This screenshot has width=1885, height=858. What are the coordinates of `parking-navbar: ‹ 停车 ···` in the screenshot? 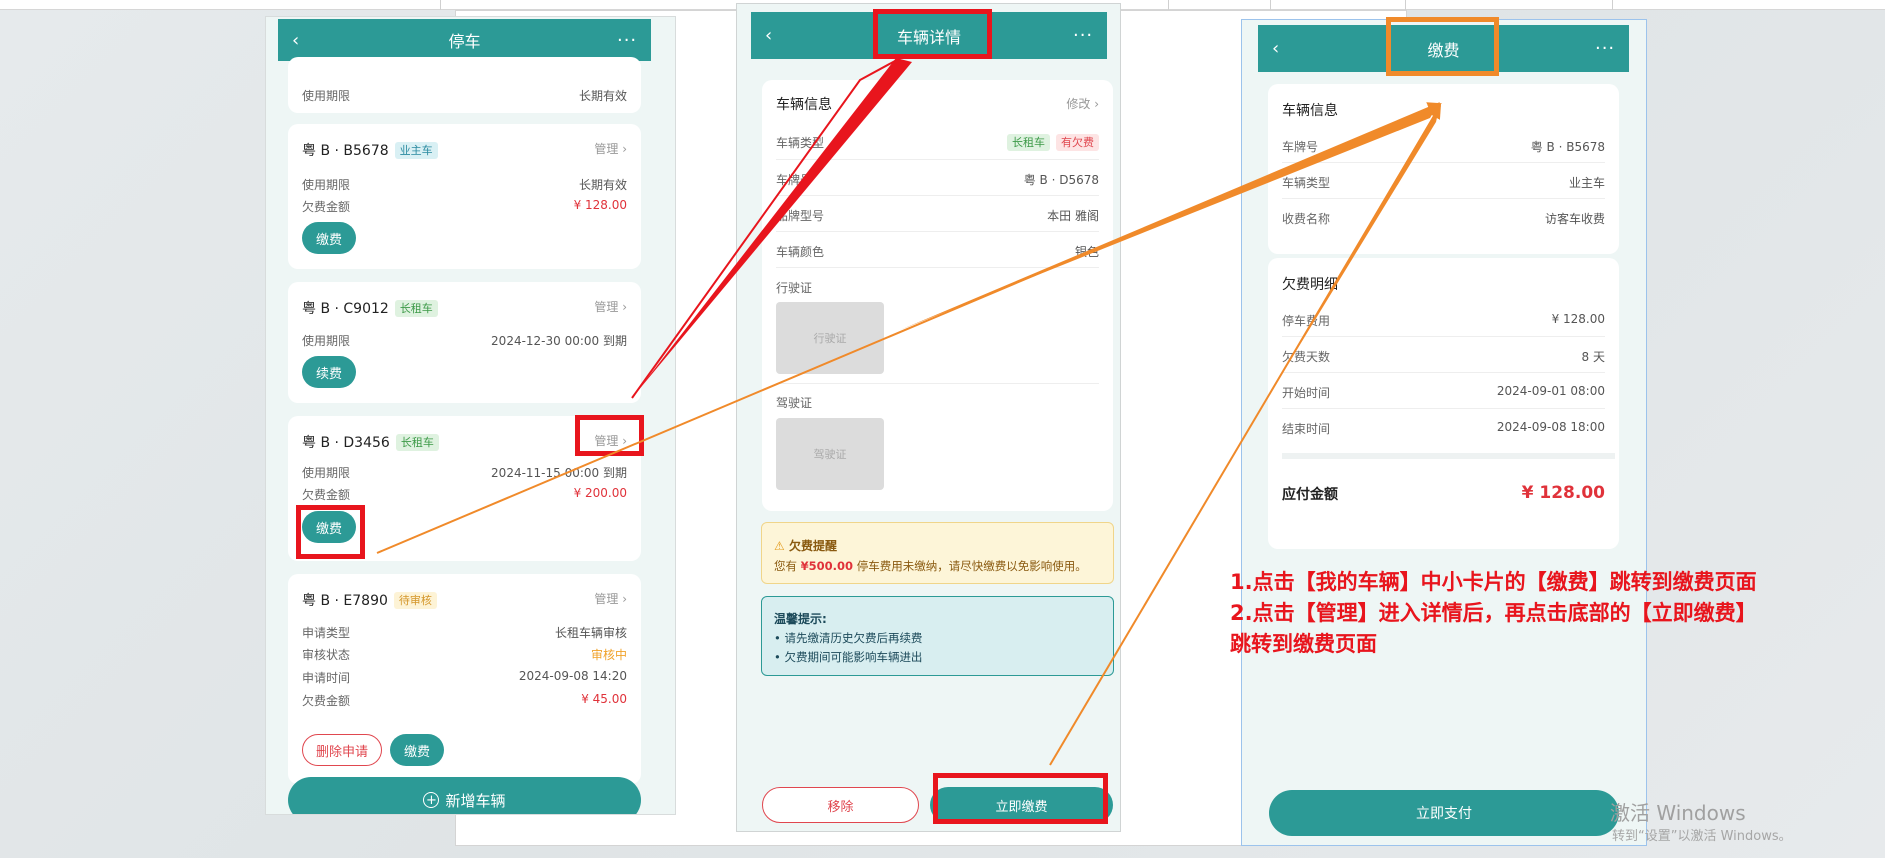 It's located at (464, 40).